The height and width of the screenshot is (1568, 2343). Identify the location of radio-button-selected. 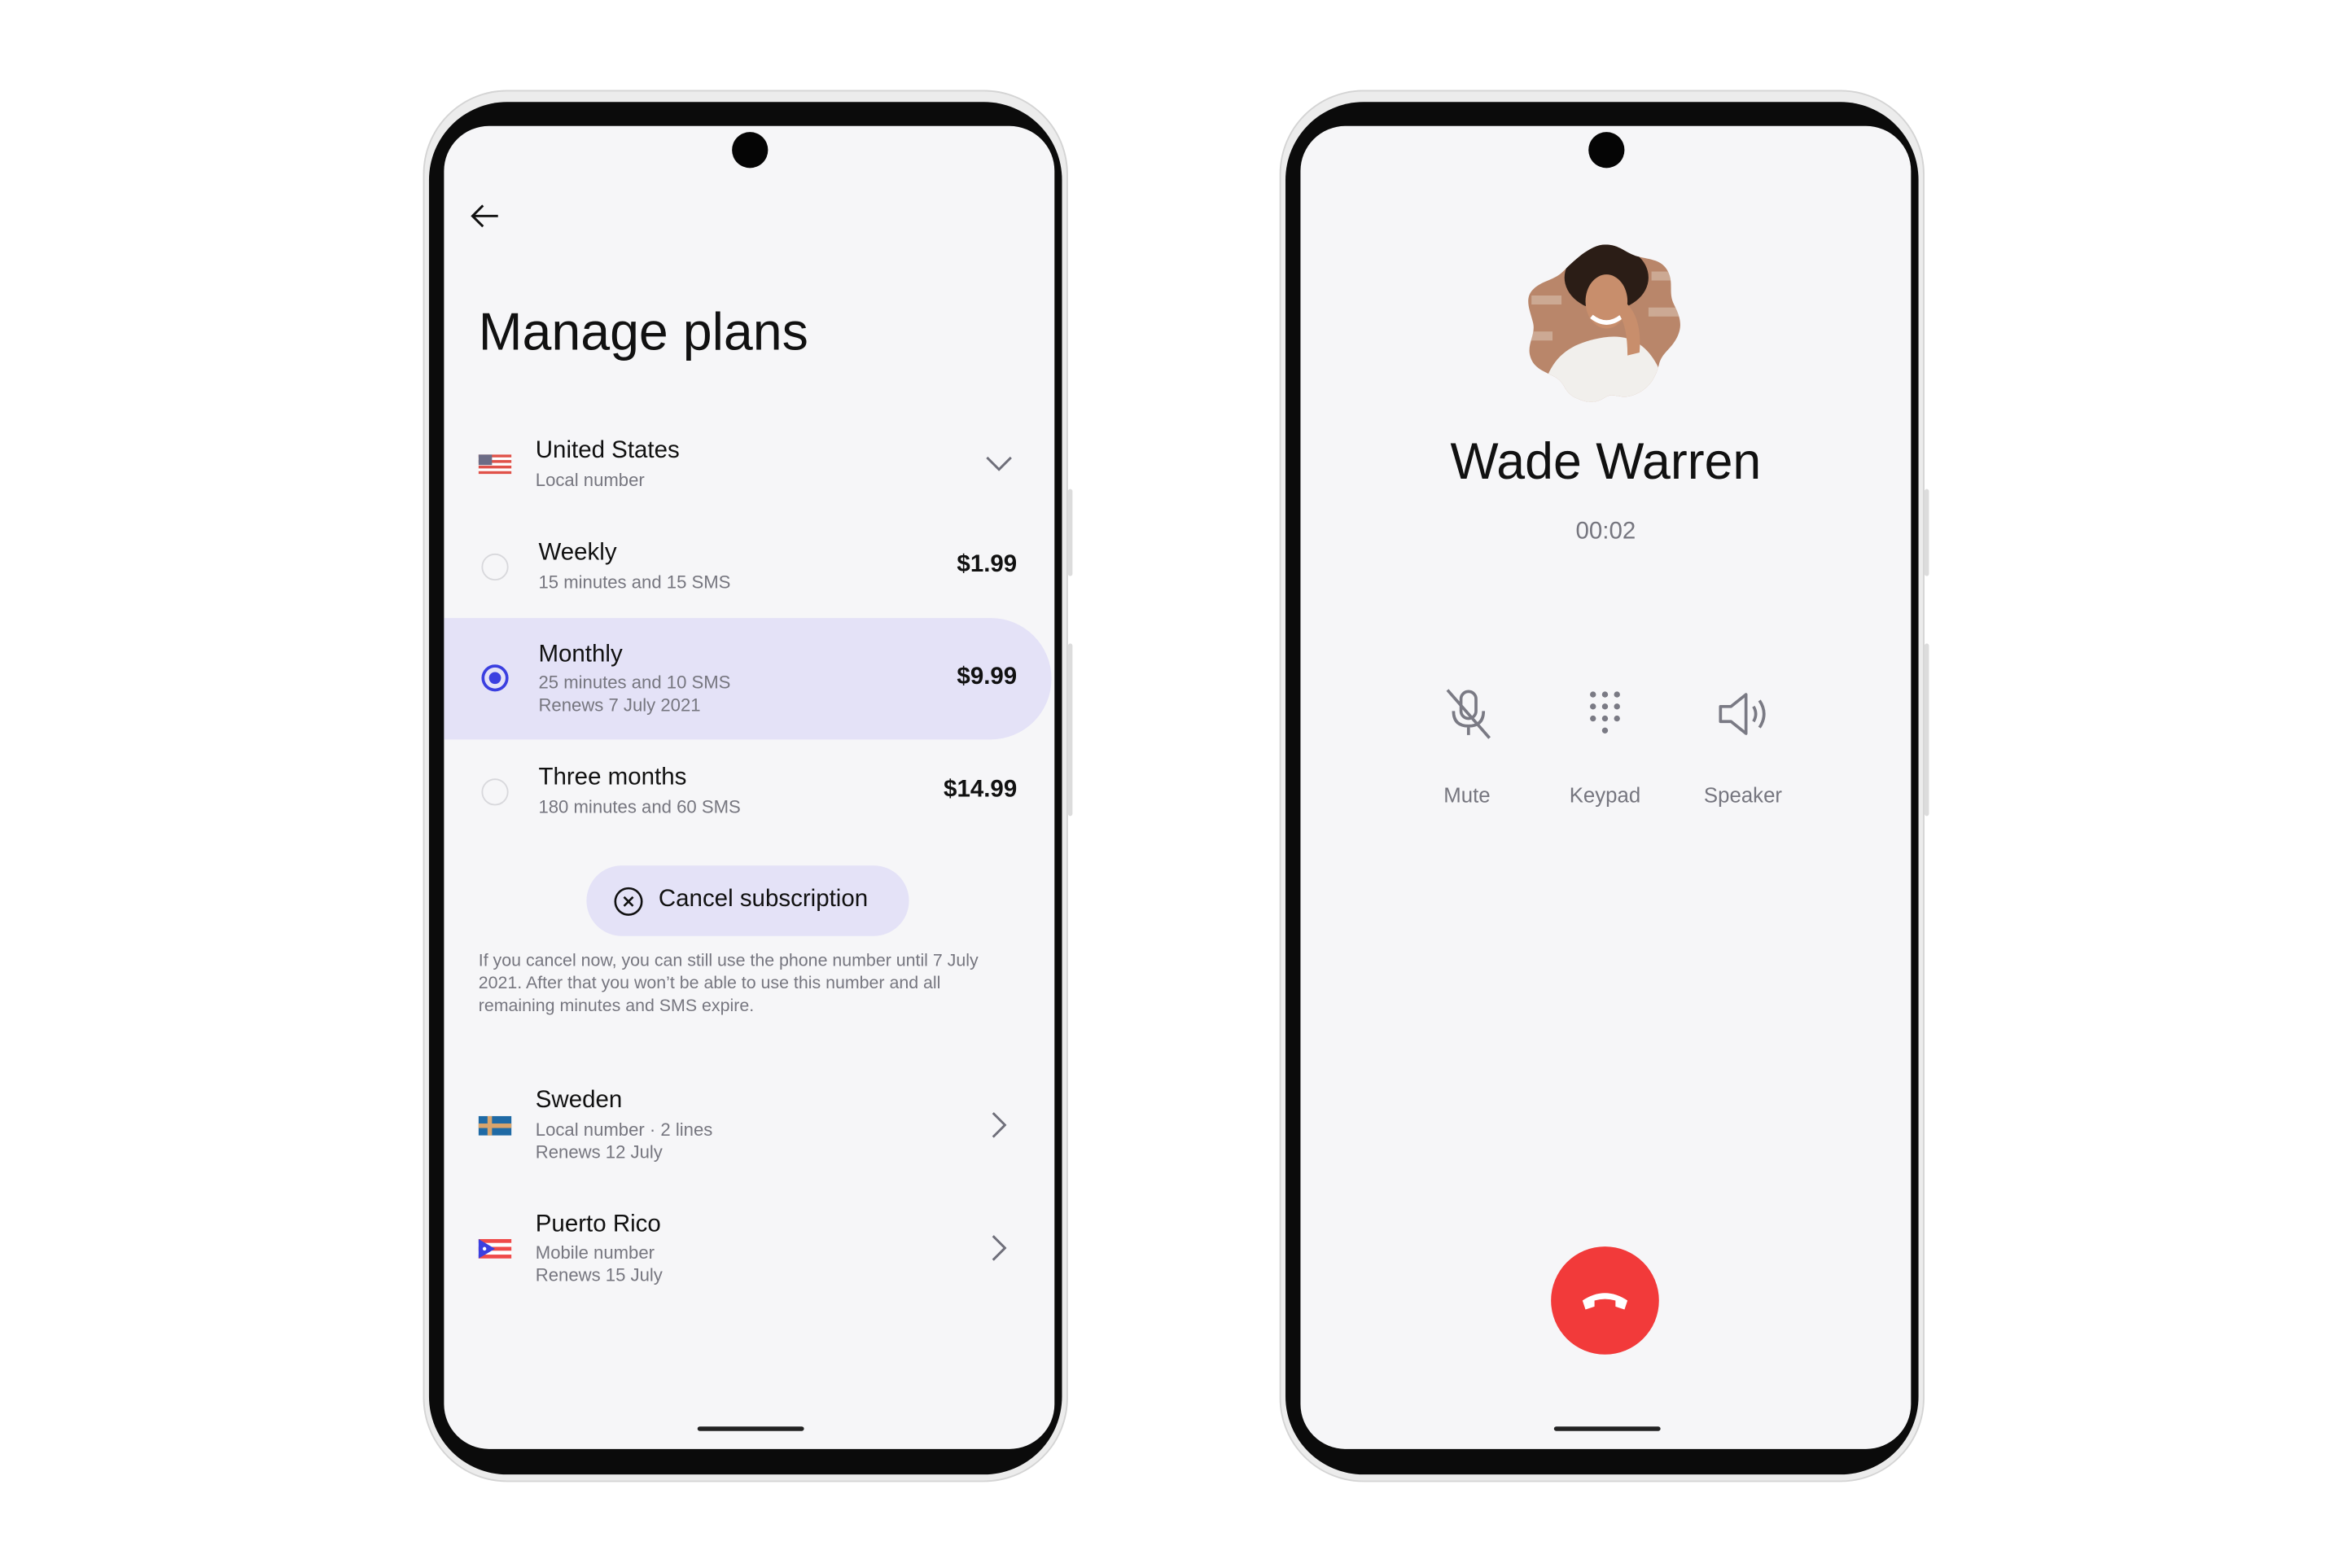
(495, 678).